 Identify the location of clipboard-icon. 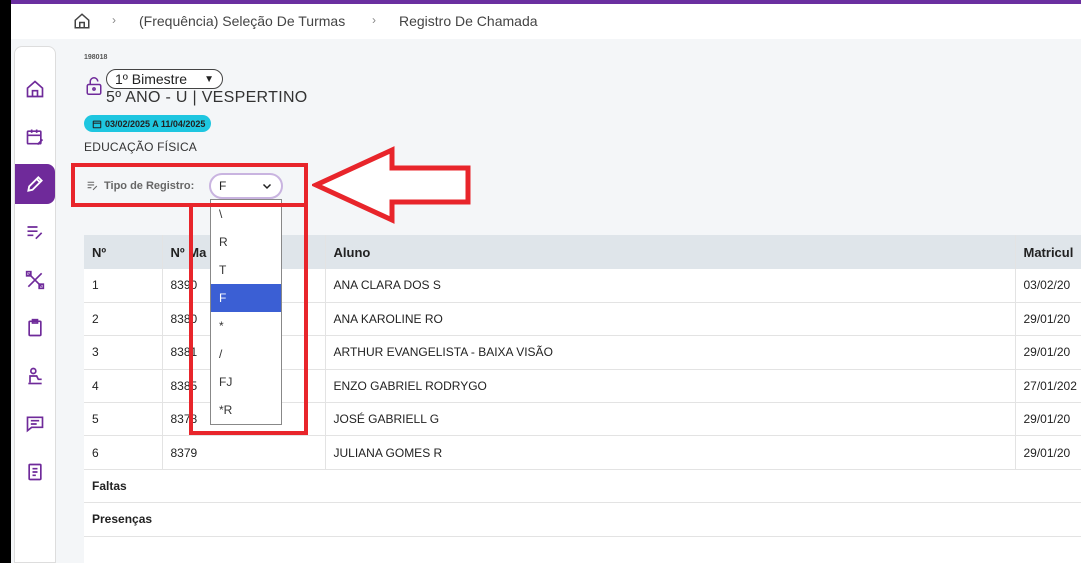
(35, 327).